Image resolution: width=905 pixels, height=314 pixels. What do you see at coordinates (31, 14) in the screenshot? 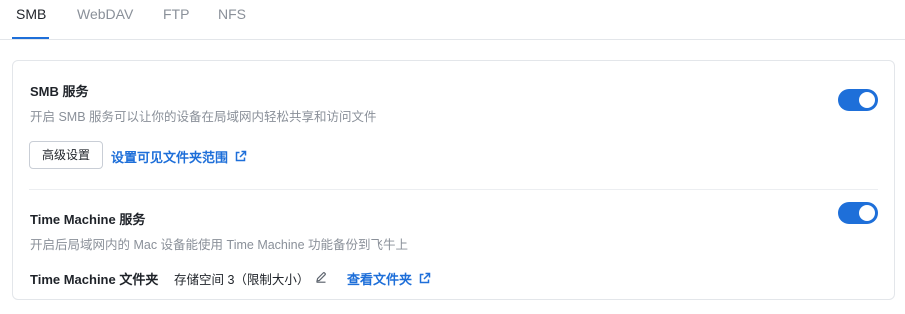
I see `tab-smb: SMB` at bounding box center [31, 14].